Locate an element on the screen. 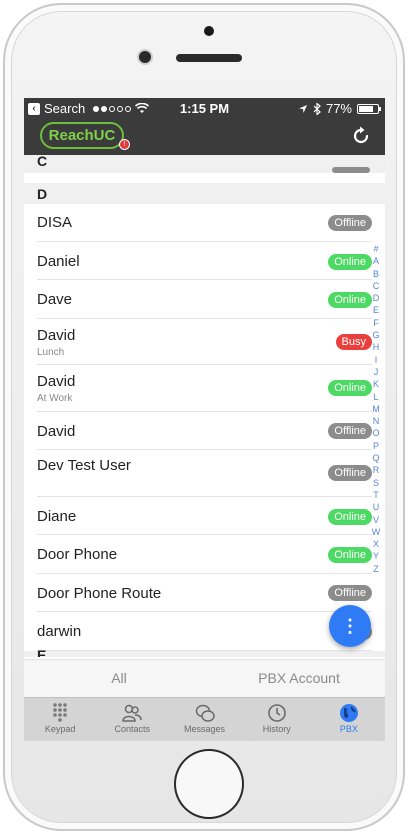  tab-label: Contacts is located at coordinates (132, 729).